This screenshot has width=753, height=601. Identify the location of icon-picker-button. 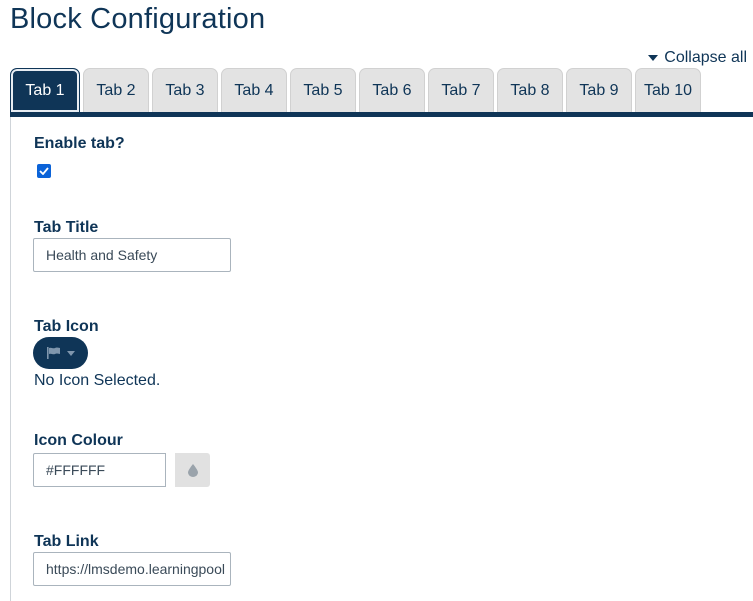
(60, 353).